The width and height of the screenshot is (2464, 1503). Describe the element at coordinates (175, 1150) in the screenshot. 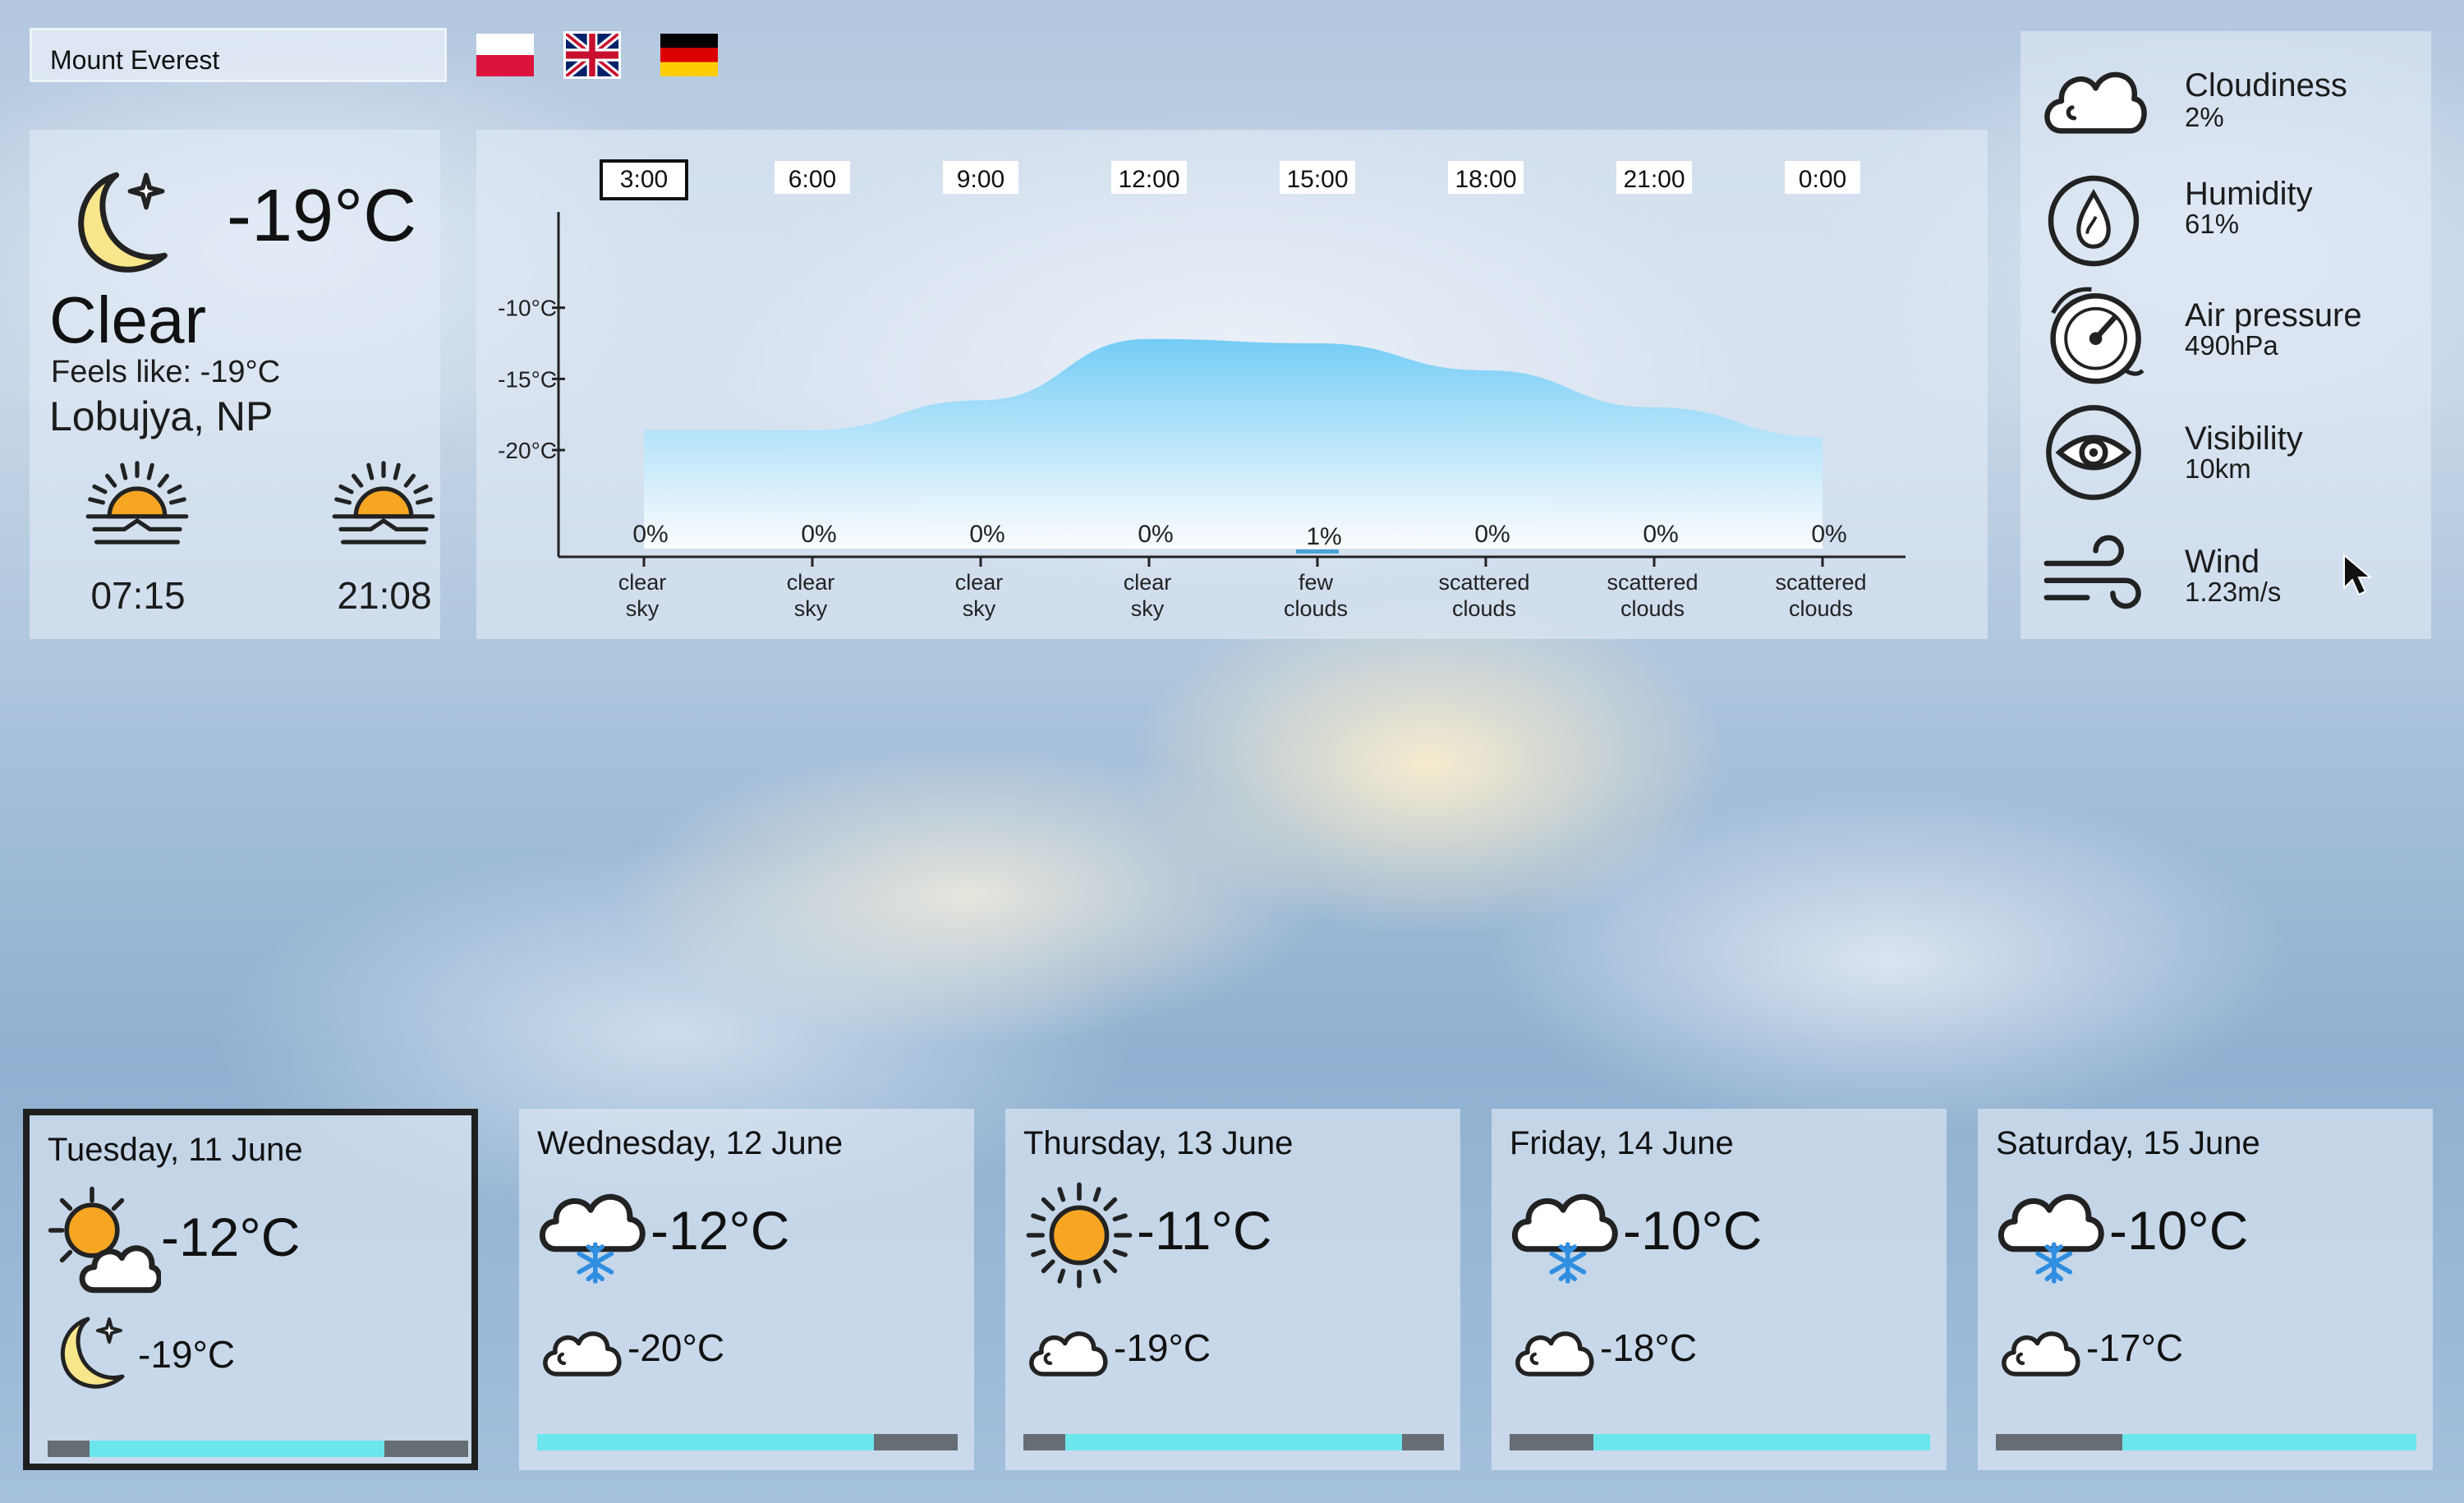

I see `forecast-date: Tuesday, 11 June` at that location.